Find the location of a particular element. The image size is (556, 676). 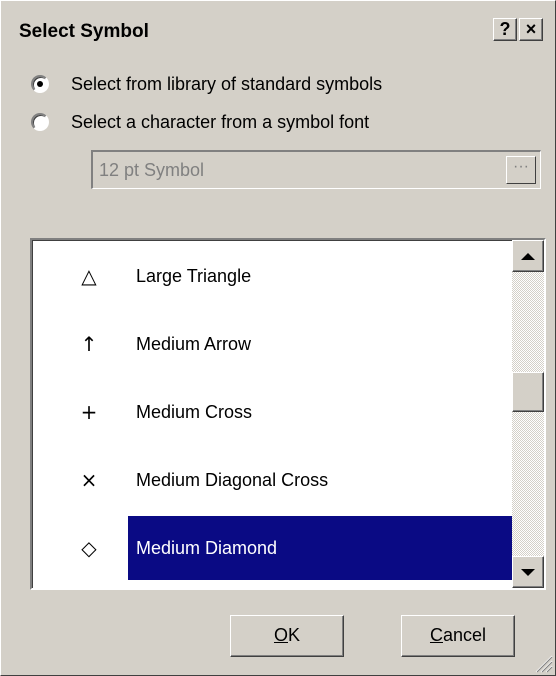

list-item-label: Medium Diagonal Cross is located at coordinates (232, 480).